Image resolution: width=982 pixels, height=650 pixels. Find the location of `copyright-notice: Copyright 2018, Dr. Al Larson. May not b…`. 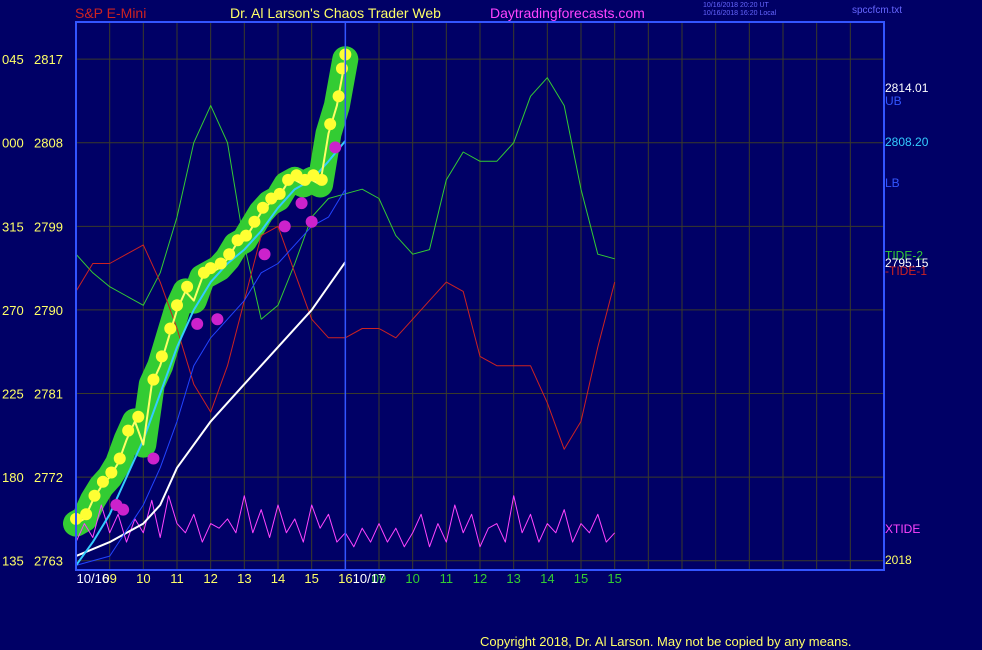

copyright-notice: Copyright 2018, Dr. Al Larson. May not b… is located at coordinates (666, 641).